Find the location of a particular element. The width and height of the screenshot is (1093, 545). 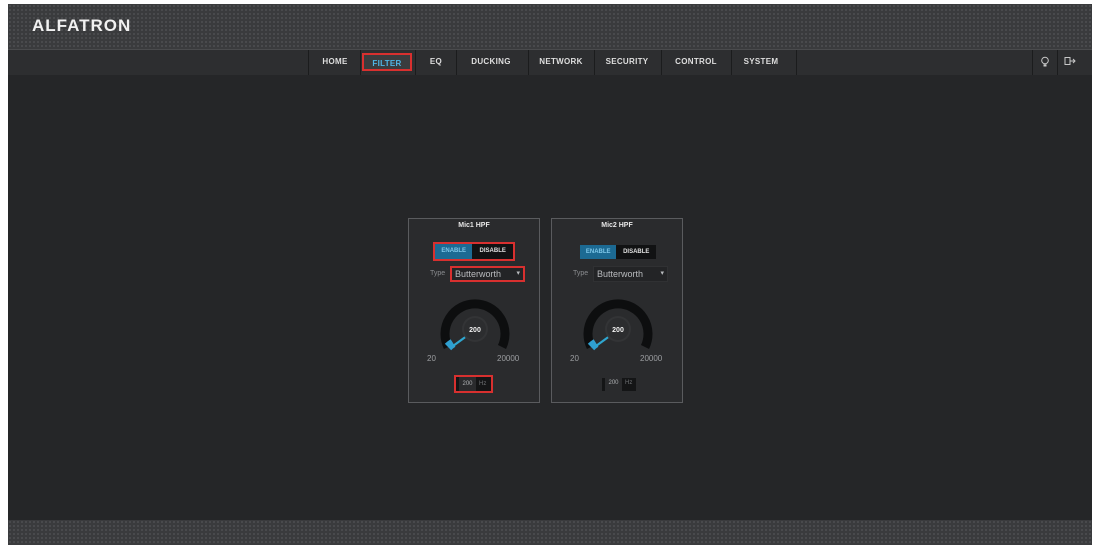

brand-logo: ALFATRON is located at coordinates (82, 25).